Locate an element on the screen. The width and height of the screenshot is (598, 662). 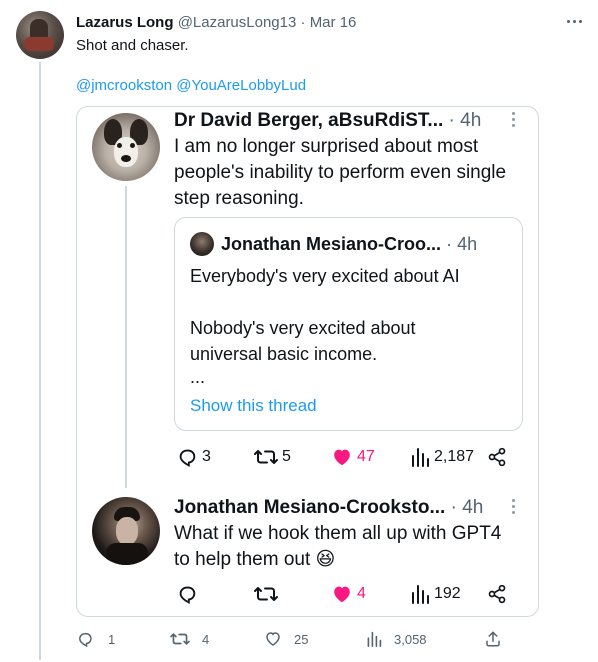
like-button: 47 is located at coordinates (353, 457).